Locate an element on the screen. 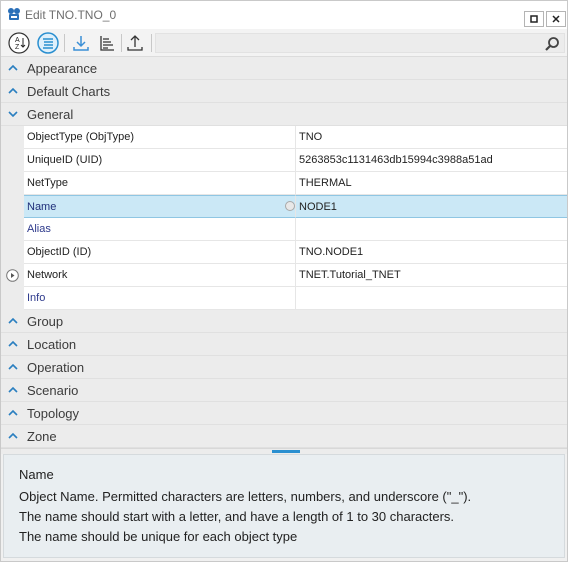 The width and height of the screenshot is (568, 562). category-group: Group is located at coordinates (284, 321).